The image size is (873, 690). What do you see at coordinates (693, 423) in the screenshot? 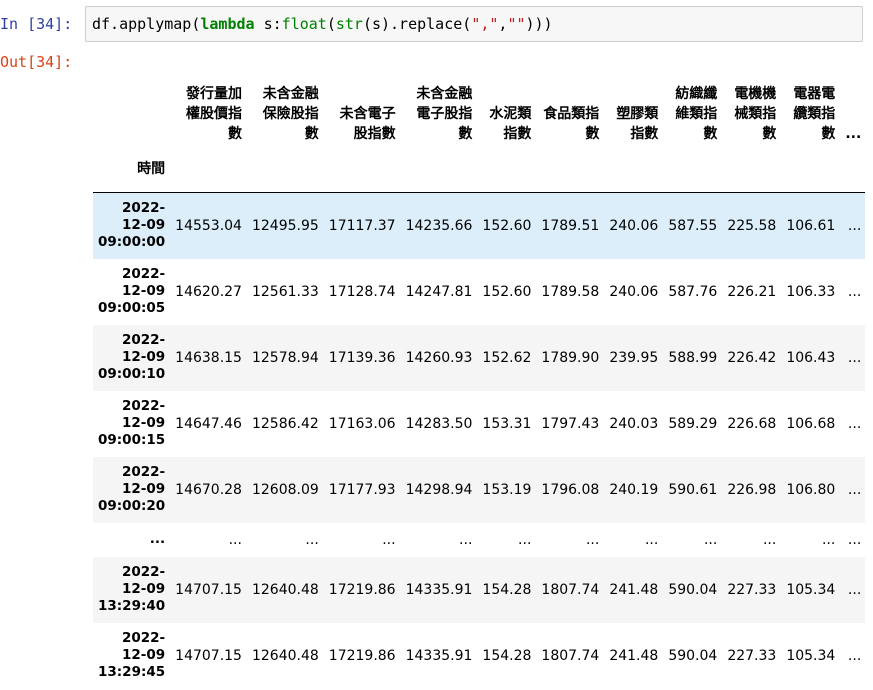
I see `table-cell: 589.29` at bounding box center [693, 423].